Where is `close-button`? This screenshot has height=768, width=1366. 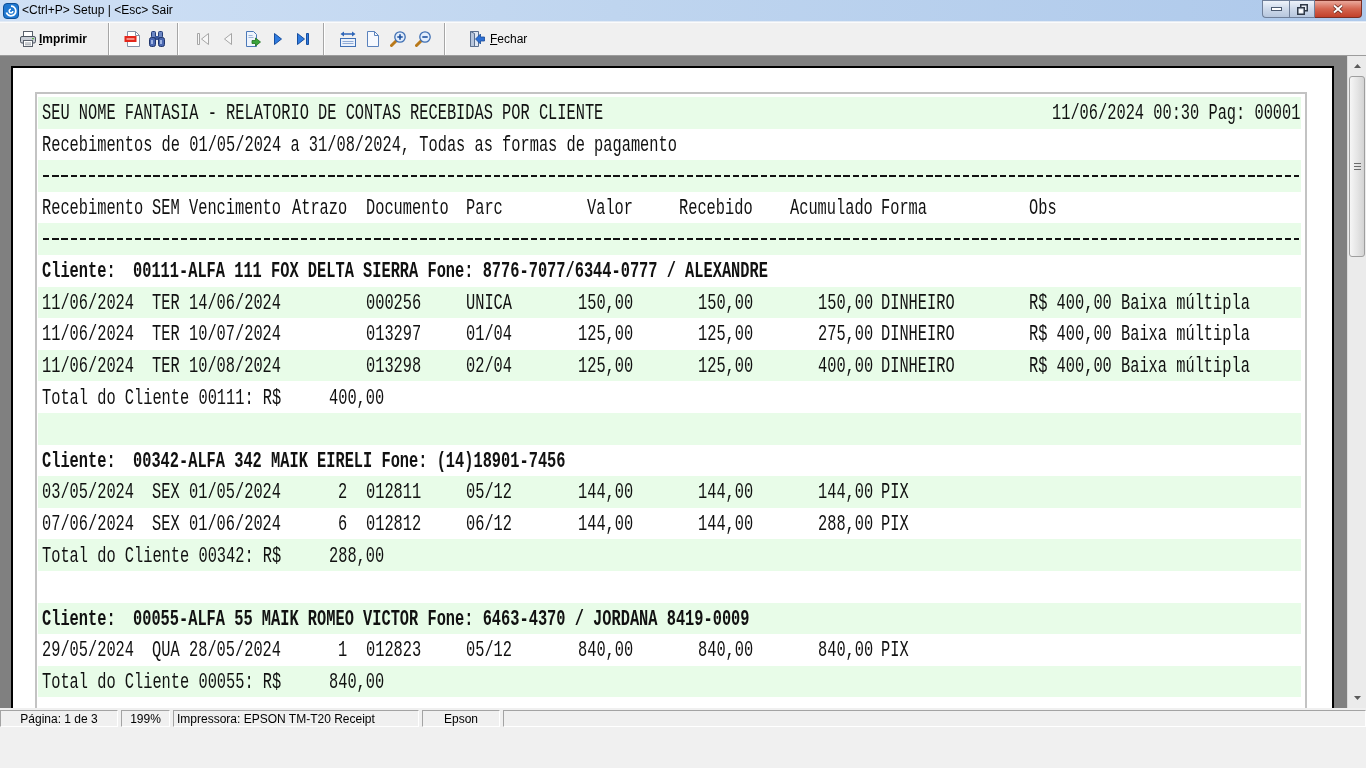 close-button is located at coordinates (1338, 9).